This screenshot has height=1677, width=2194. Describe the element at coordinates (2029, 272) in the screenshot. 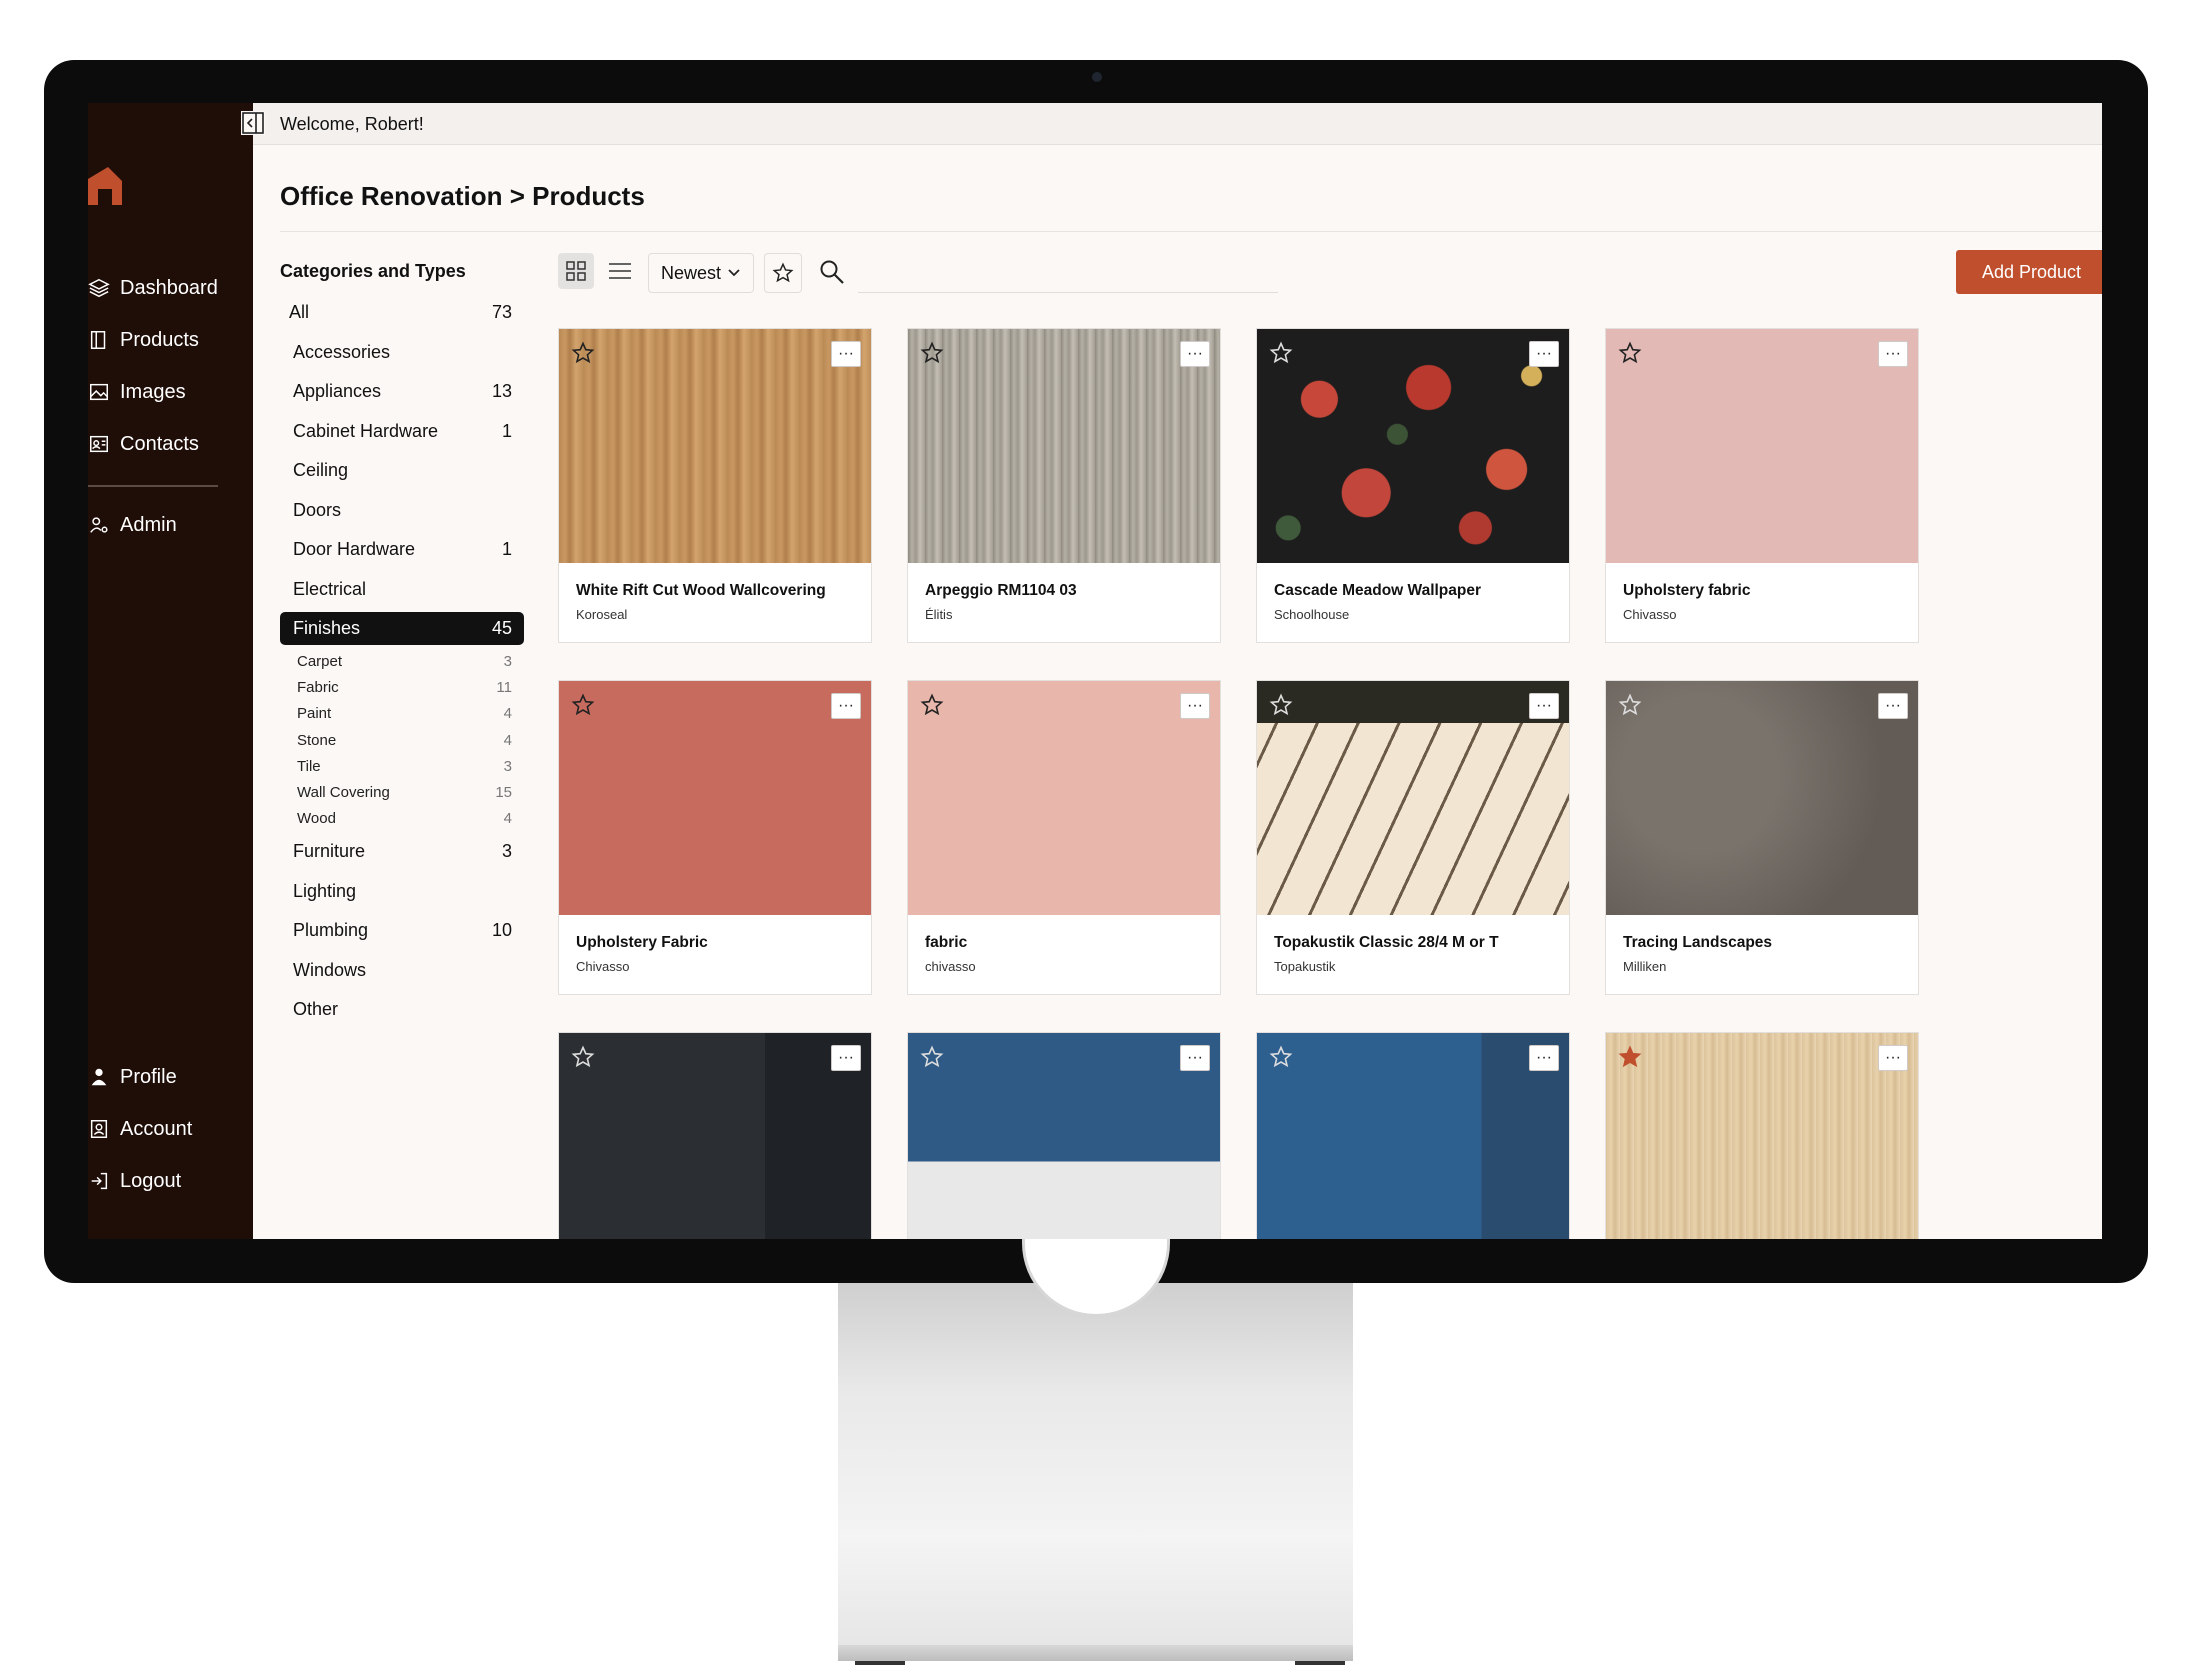

I see `add-product-button: Add Product` at that location.